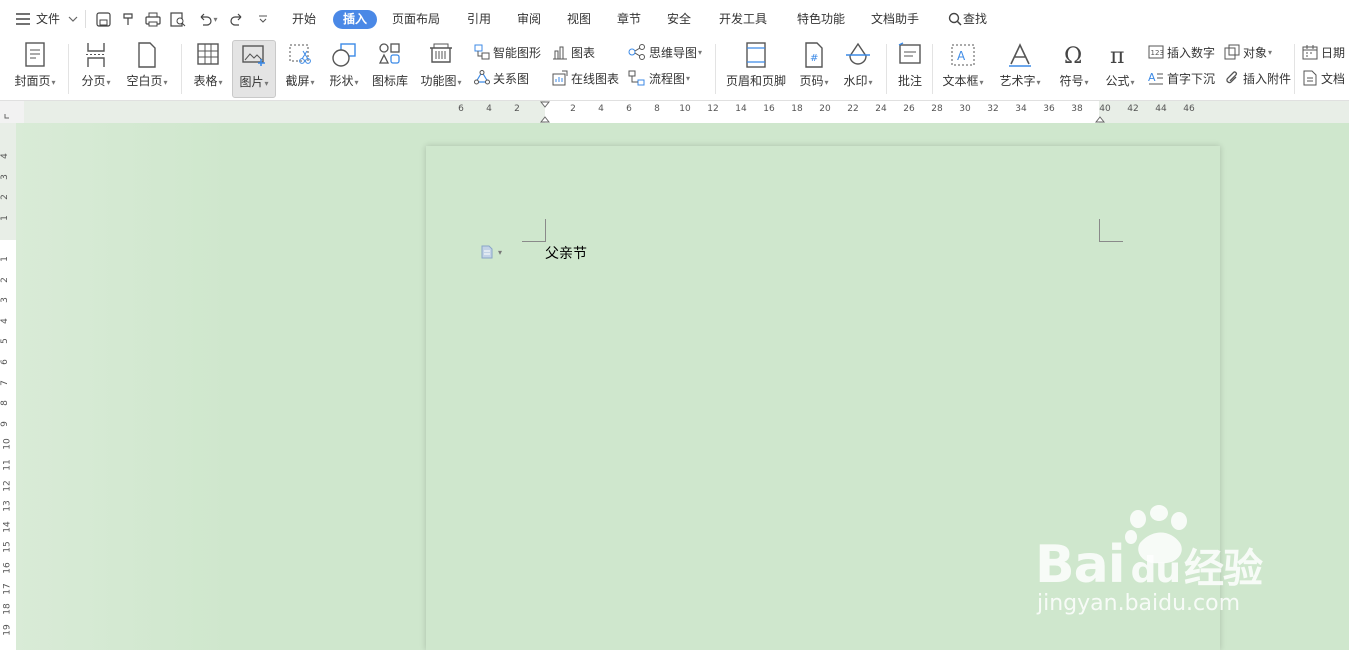 Image resolution: width=1349 pixels, height=650 pixels. Describe the element at coordinates (1117, 56) in the screenshot. I see `svg-text: π` at that location.